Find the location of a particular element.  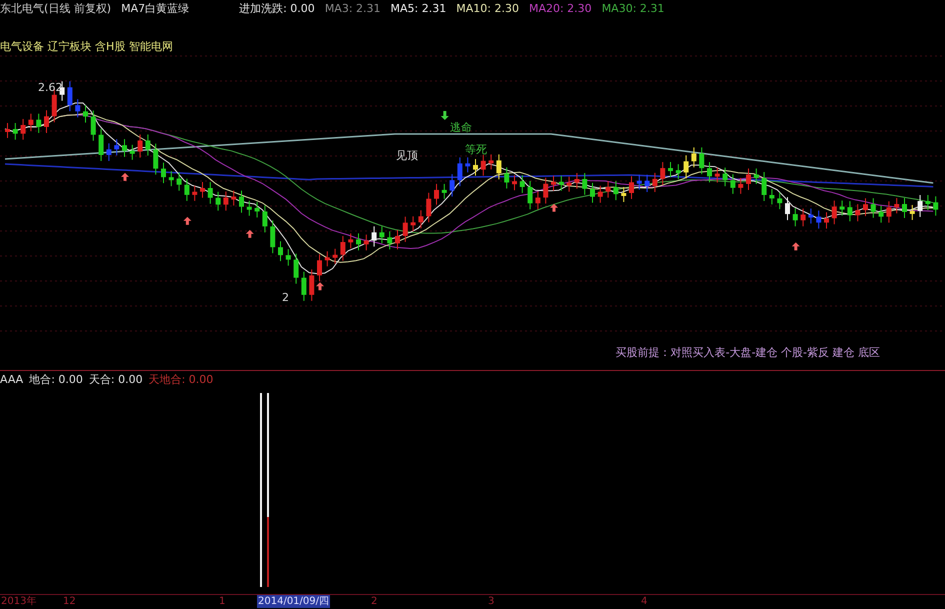

axis-label: 2013年 is located at coordinates (19, 601).